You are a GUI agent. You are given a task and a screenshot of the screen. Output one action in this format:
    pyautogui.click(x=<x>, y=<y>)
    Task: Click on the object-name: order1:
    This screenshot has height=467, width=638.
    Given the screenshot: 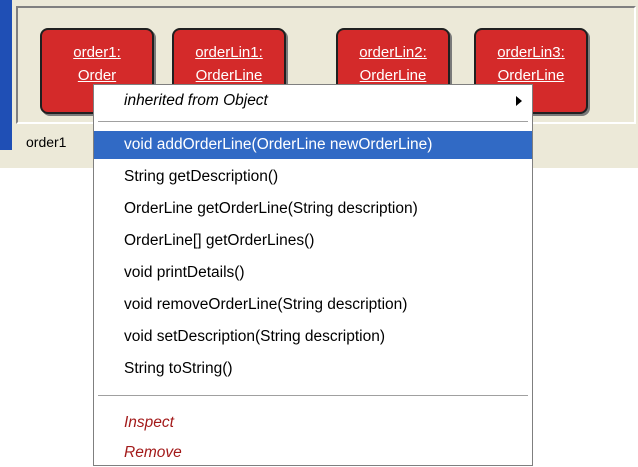 What is the action you would take?
    pyautogui.click(x=97, y=52)
    